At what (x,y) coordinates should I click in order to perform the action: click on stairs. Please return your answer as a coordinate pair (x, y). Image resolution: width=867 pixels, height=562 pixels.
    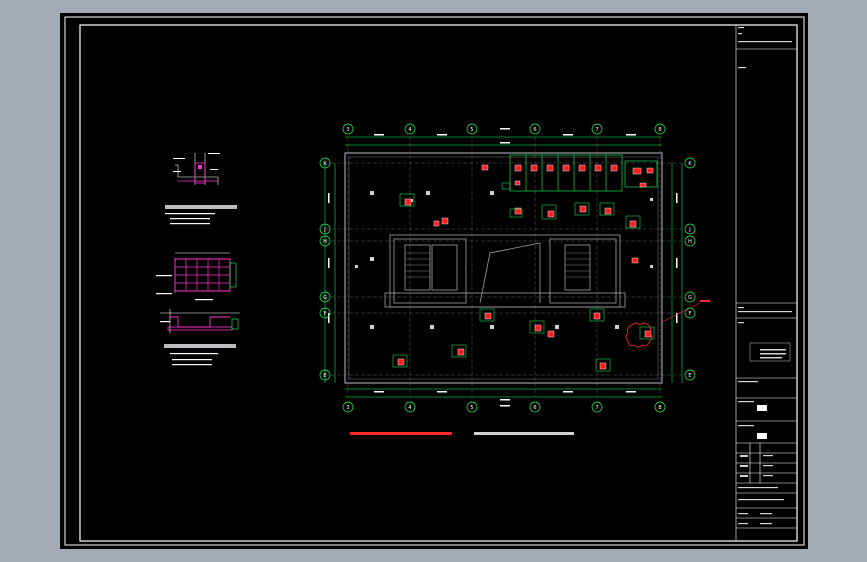
    Looking at the image, I should click on (497, 265).